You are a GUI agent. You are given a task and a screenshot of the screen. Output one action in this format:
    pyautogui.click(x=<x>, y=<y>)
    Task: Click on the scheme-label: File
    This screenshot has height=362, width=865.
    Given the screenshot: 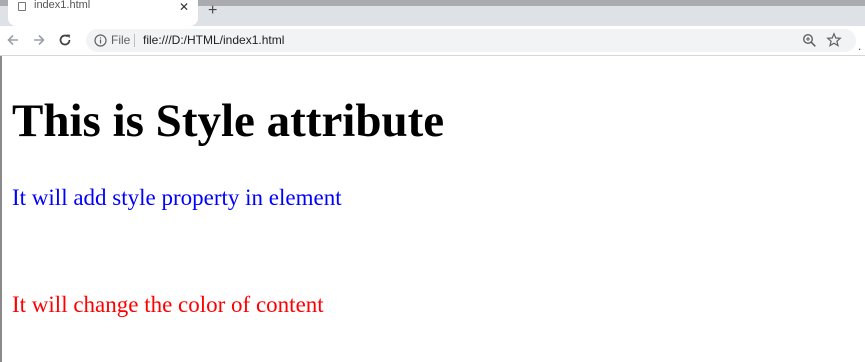 What is the action you would take?
    pyautogui.click(x=121, y=40)
    